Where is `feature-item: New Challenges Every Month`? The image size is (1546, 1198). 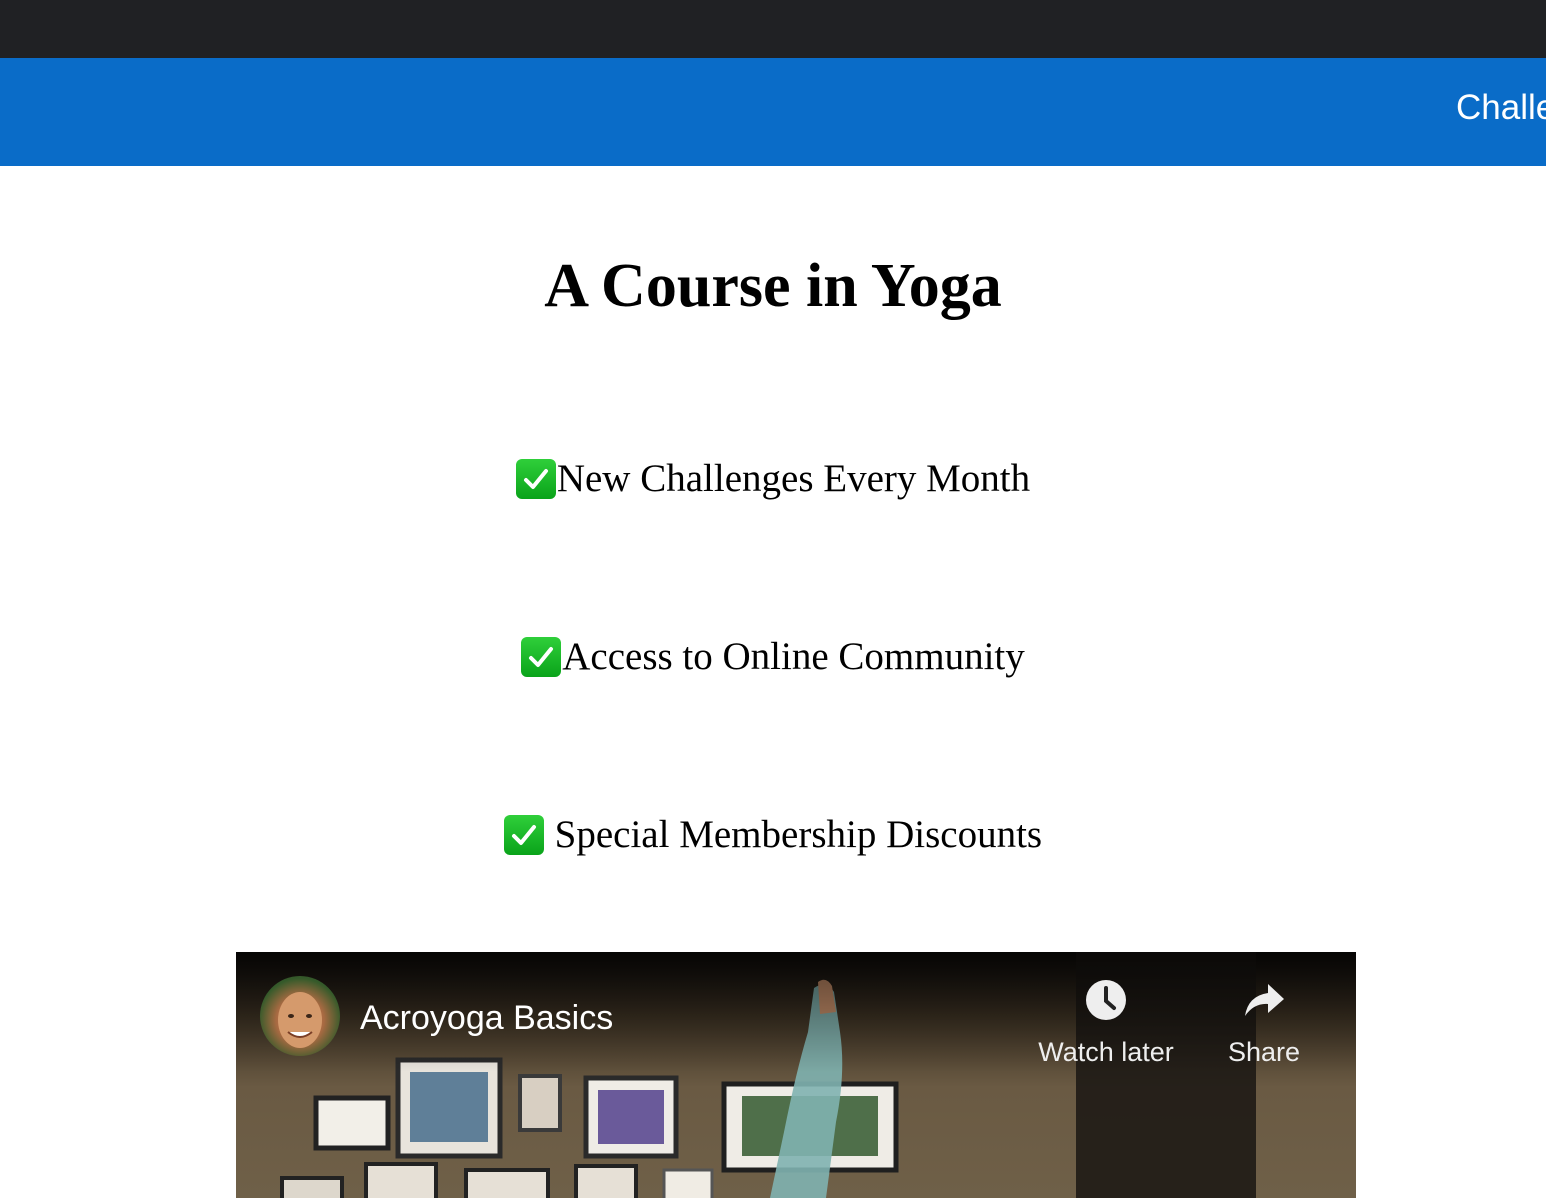
feature-item: New Challenges Every Month is located at coordinates (773, 479).